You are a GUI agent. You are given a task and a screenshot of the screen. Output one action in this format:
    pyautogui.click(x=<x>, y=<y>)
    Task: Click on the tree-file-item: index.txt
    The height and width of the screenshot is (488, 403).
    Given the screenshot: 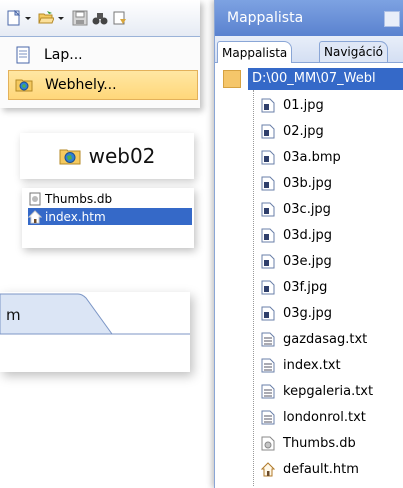 What is the action you would take?
    pyautogui.click(x=332, y=365)
    